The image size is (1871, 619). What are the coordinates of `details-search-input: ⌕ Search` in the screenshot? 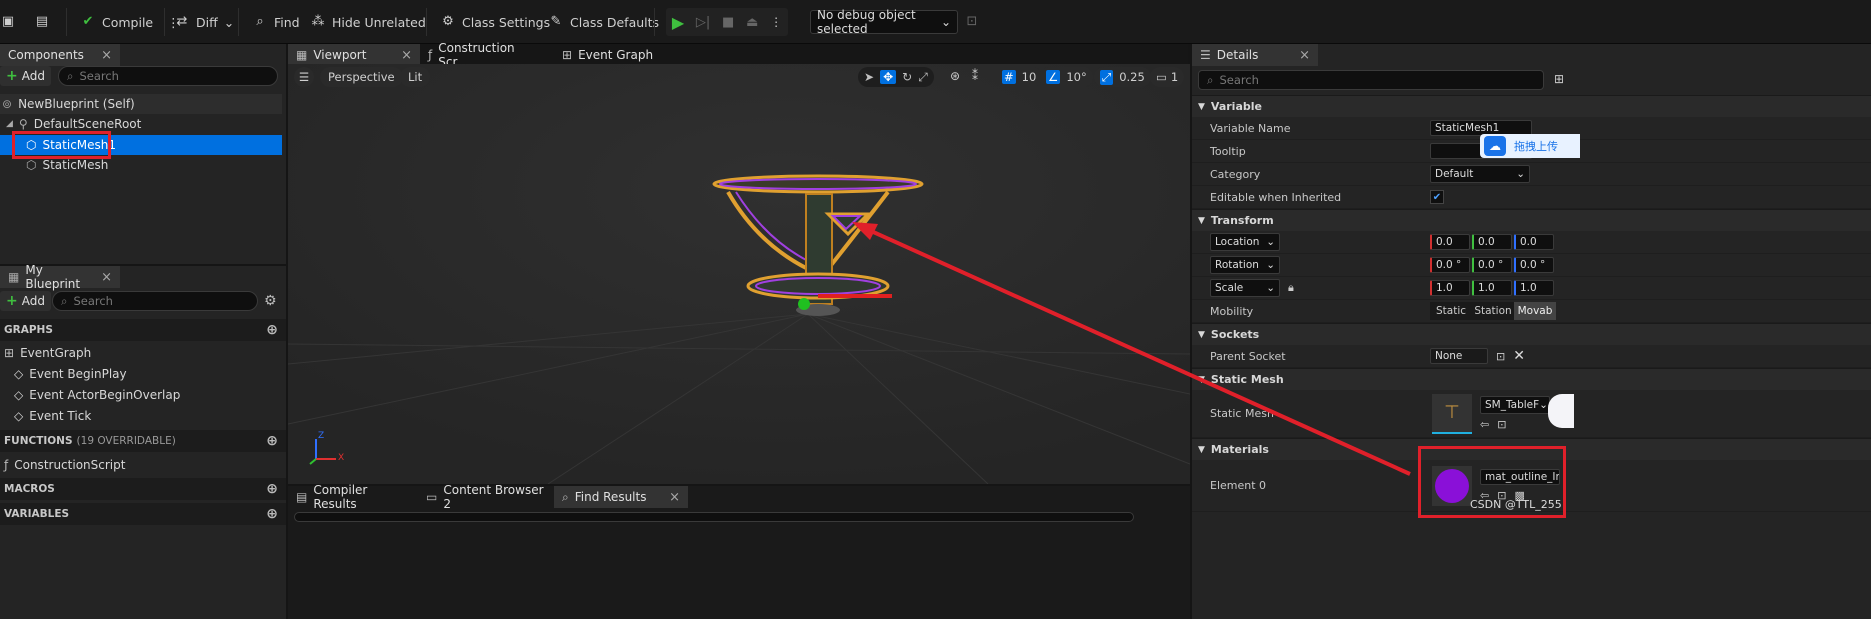 It's located at (1371, 80).